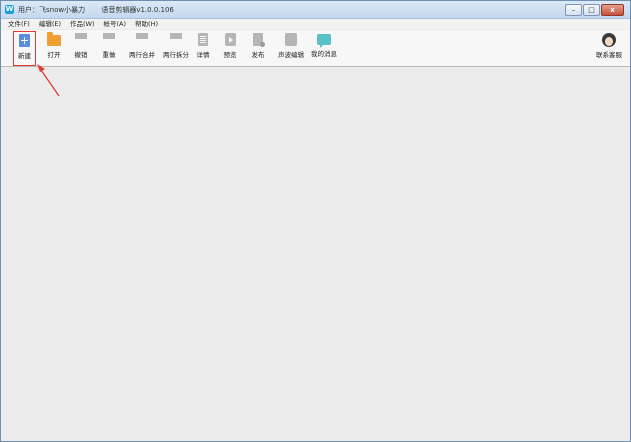 The image size is (631, 442). I want to click on close-button: x, so click(612, 10).